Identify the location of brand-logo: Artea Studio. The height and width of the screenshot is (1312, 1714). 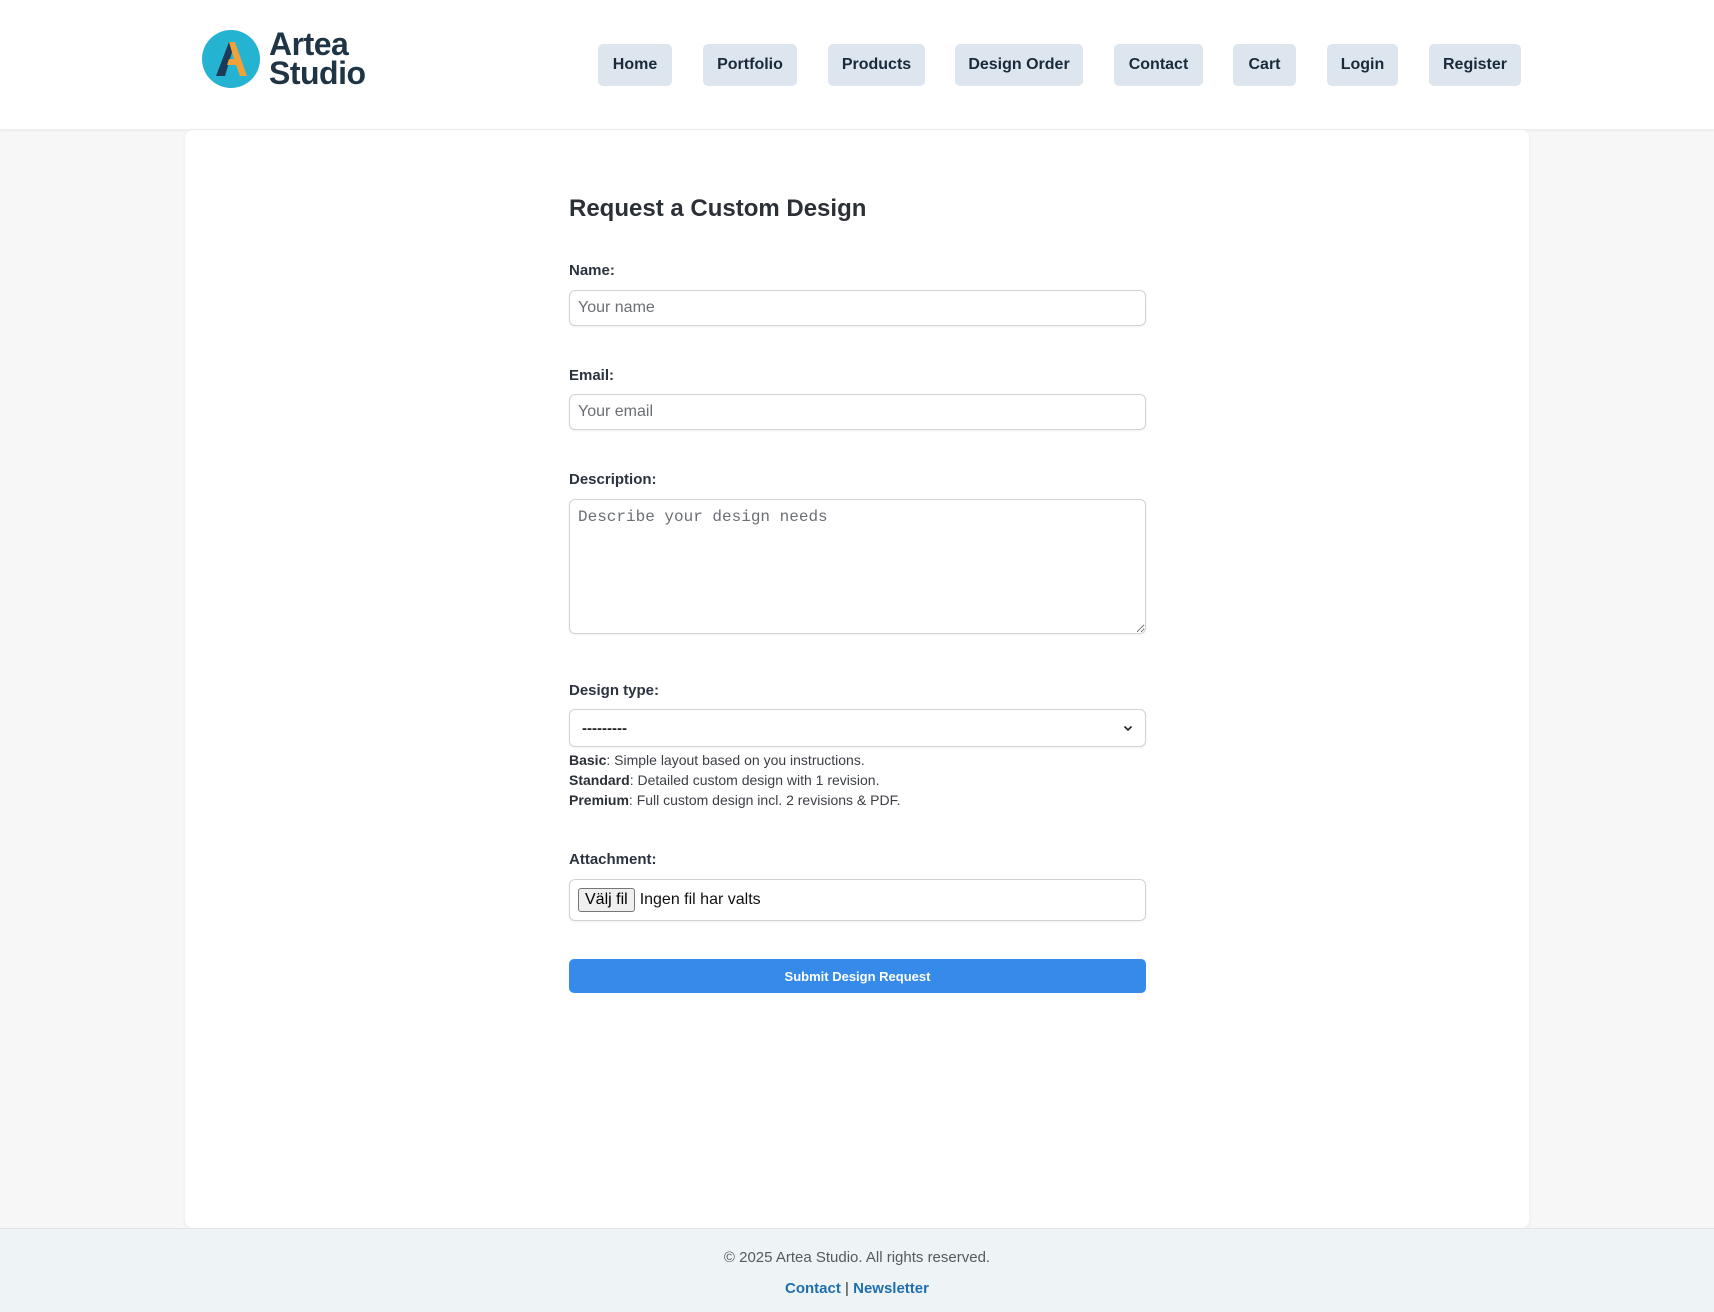
(292, 59).